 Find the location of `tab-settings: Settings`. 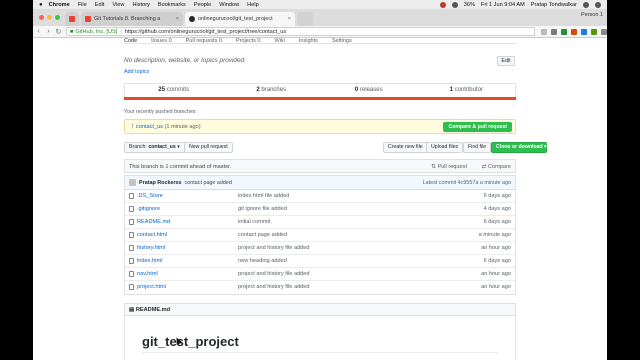

tab-settings: Settings is located at coordinates (342, 41).